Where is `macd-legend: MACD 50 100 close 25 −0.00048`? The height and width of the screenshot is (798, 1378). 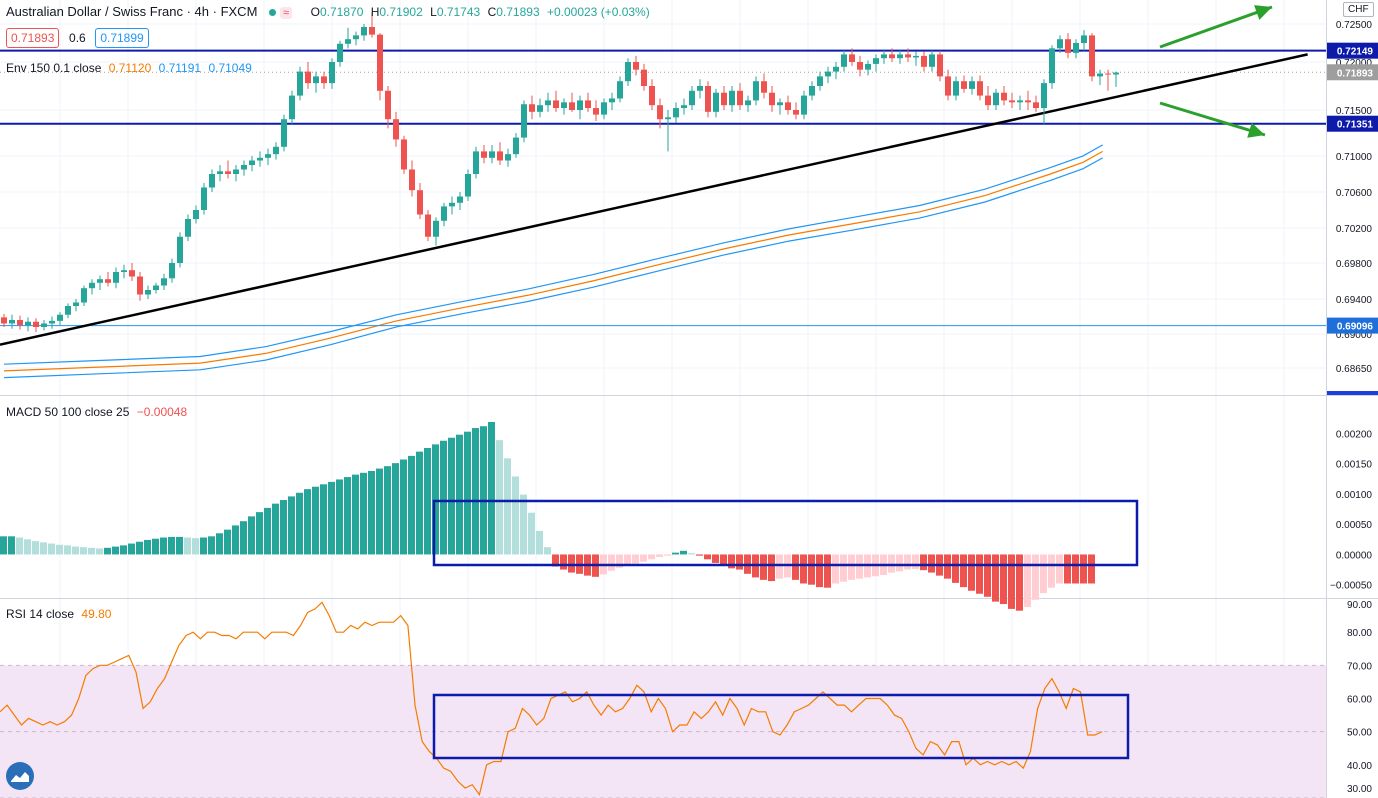
macd-legend: MACD 50 100 close 25 −0.00048 is located at coordinates (96, 412).